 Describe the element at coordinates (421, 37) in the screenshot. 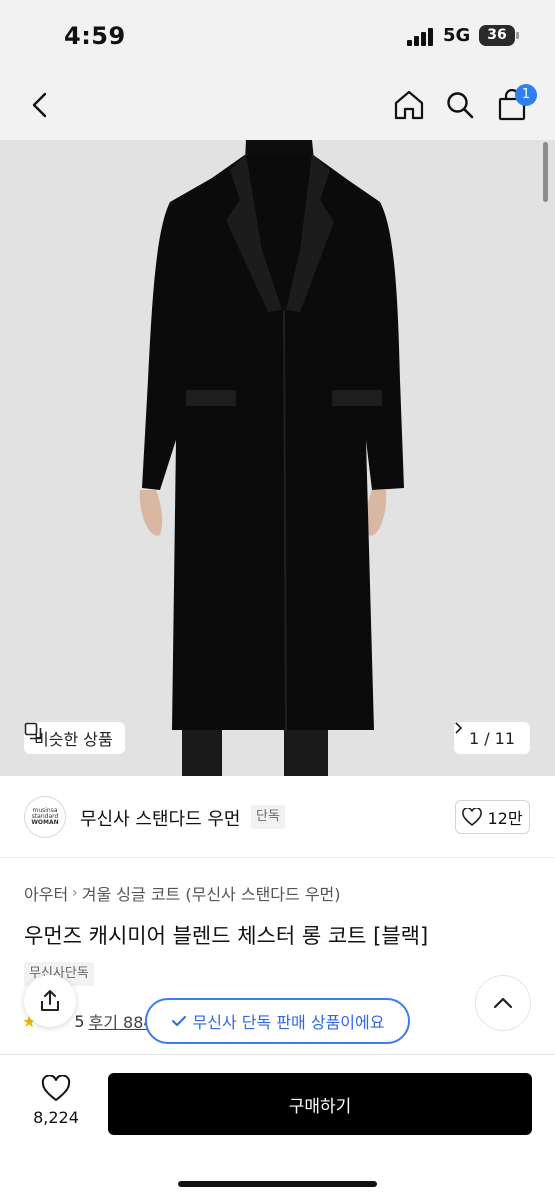

I see `signal-icon` at that location.